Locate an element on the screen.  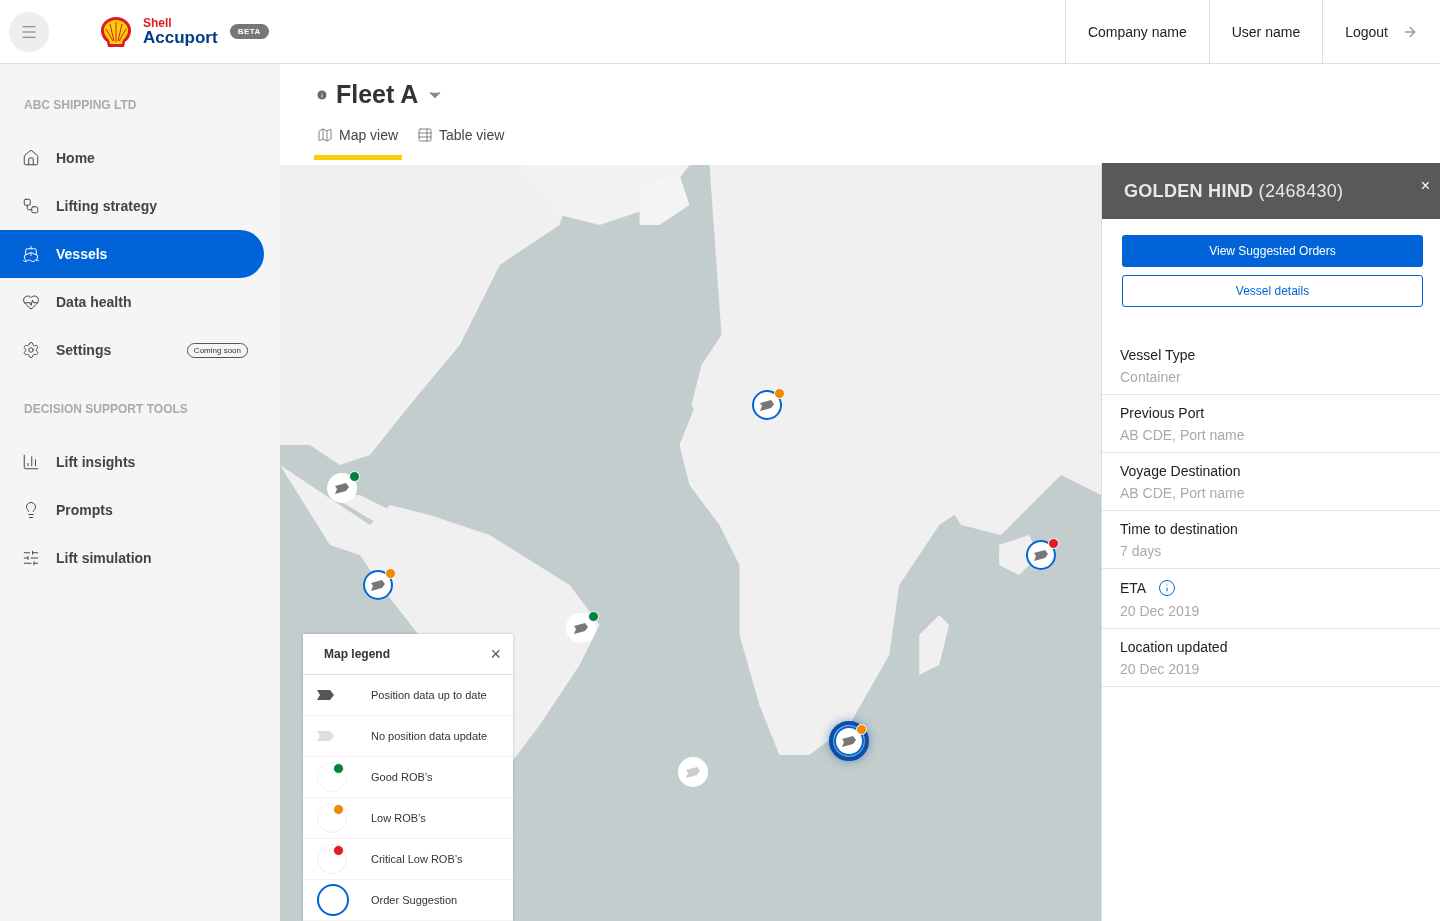
field-value: 7 days is located at coordinates (1141, 551).